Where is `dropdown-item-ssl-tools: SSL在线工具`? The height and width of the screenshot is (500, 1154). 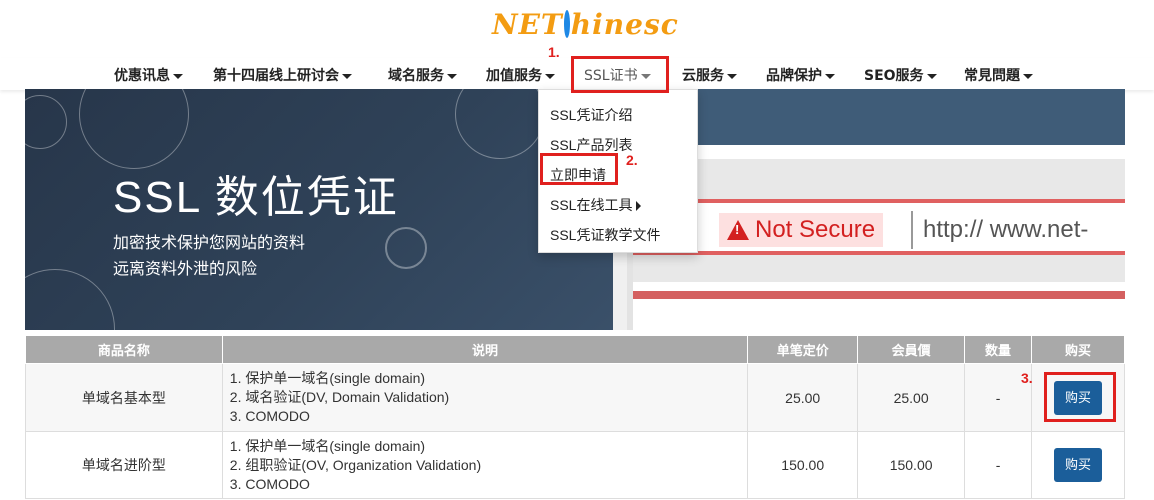 dropdown-item-ssl-tools: SSL在线工具 is located at coordinates (596, 205).